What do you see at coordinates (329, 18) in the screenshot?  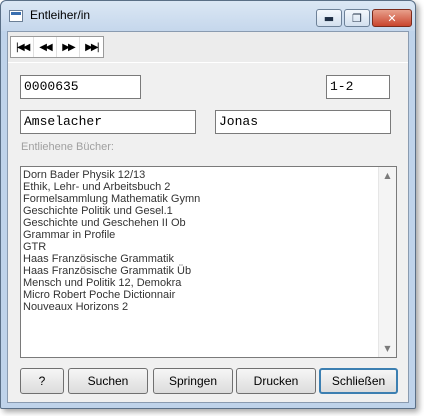 I see `minimize-button: ▬` at bounding box center [329, 18].